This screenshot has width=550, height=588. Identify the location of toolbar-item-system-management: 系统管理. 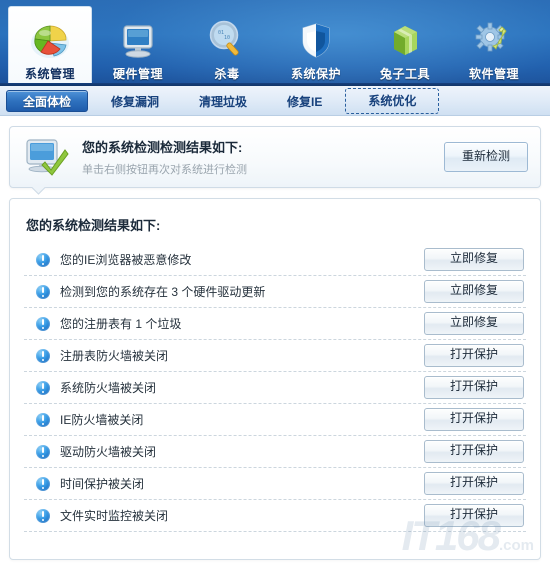
(50, 46).